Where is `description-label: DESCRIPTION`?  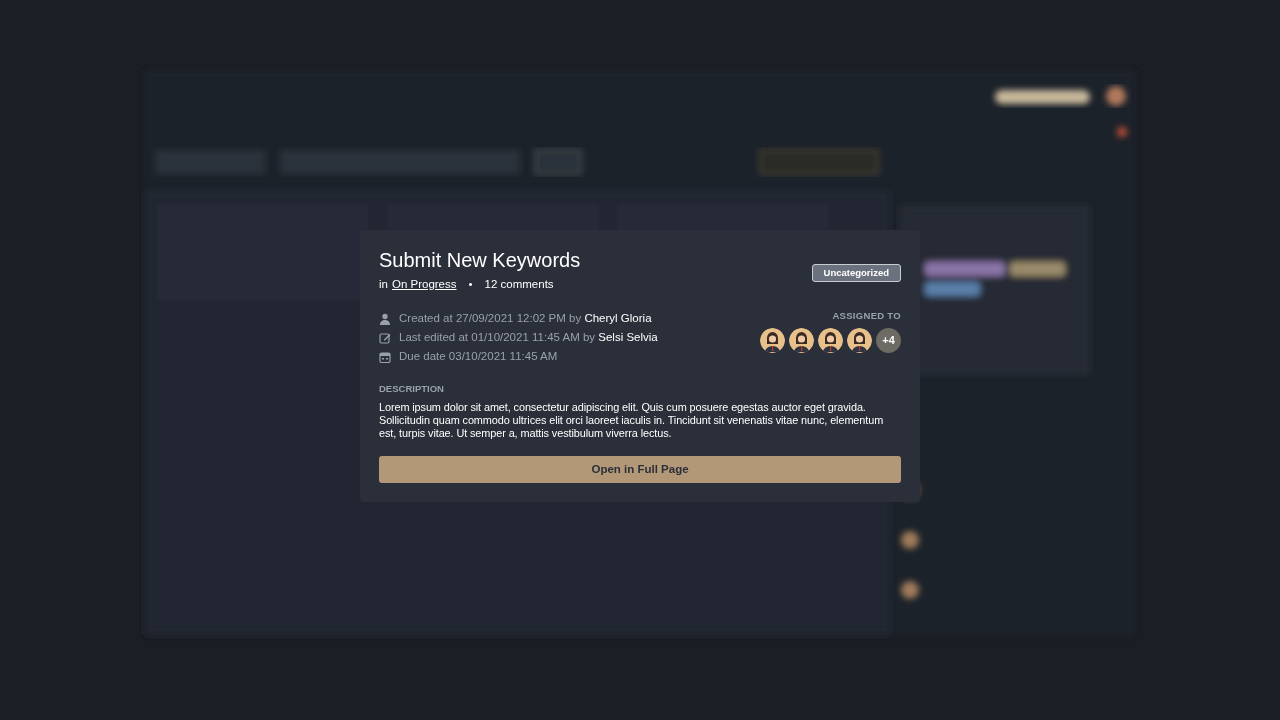
description-label: DESCRIPTION is located at coordinates (412, 389).